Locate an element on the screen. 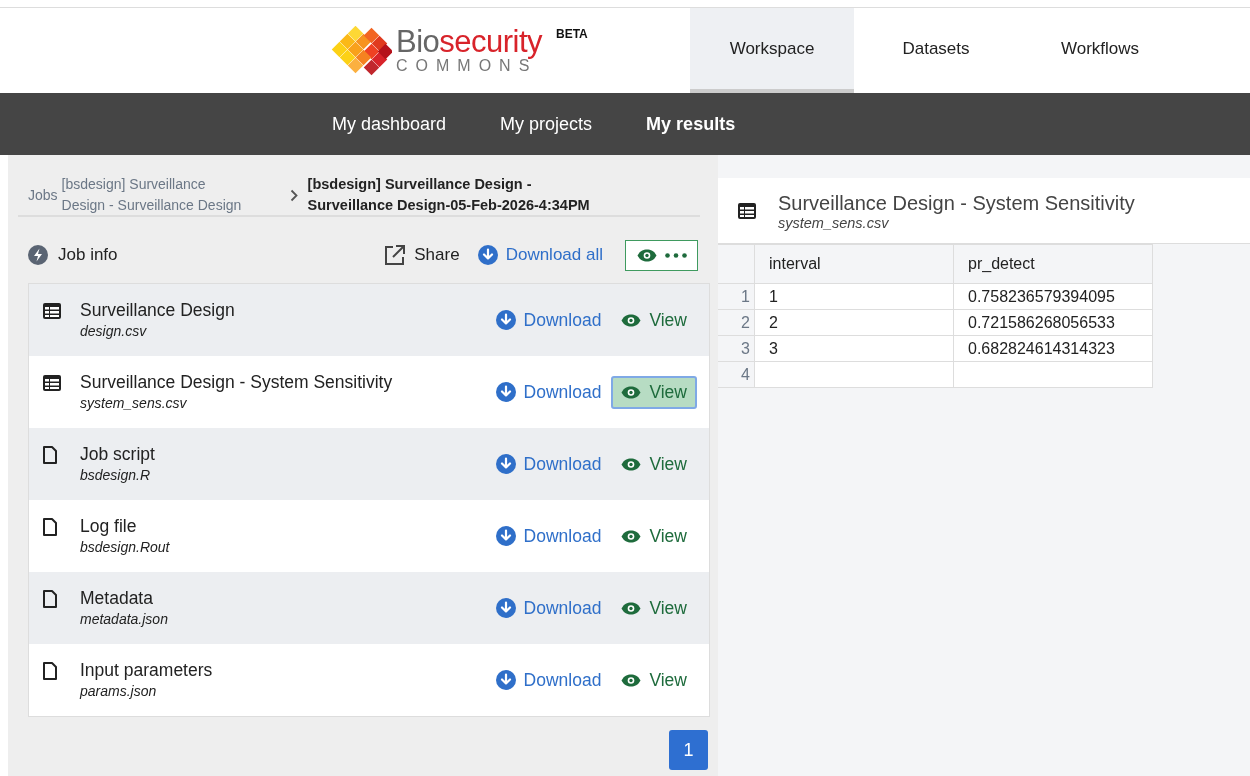 The image size is (1250, 776). column-header: pr_detect is located at coordinates (1053, 264).